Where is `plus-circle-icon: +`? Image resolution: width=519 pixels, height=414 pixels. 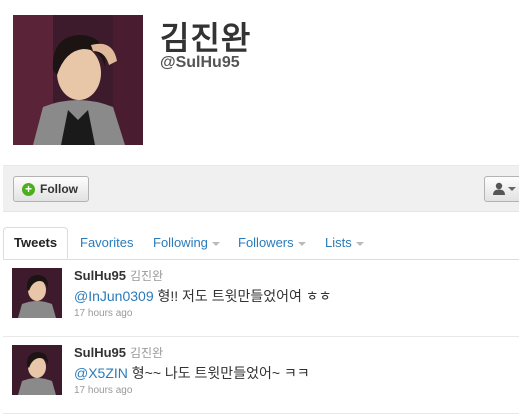 plus-circle-icon: + is located at coordinates (28, 189).